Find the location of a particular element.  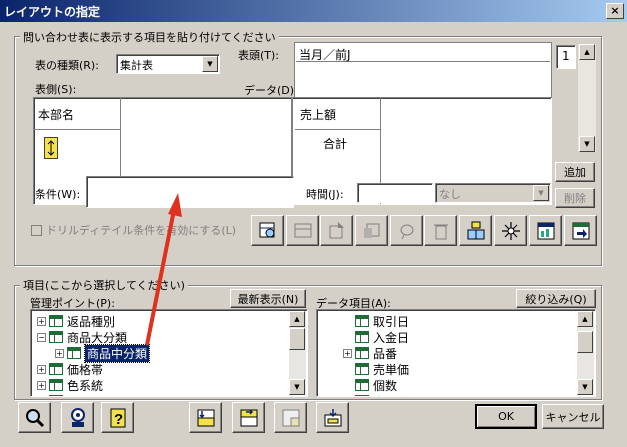

annotation-arrow is located at coordinates (163, 269).